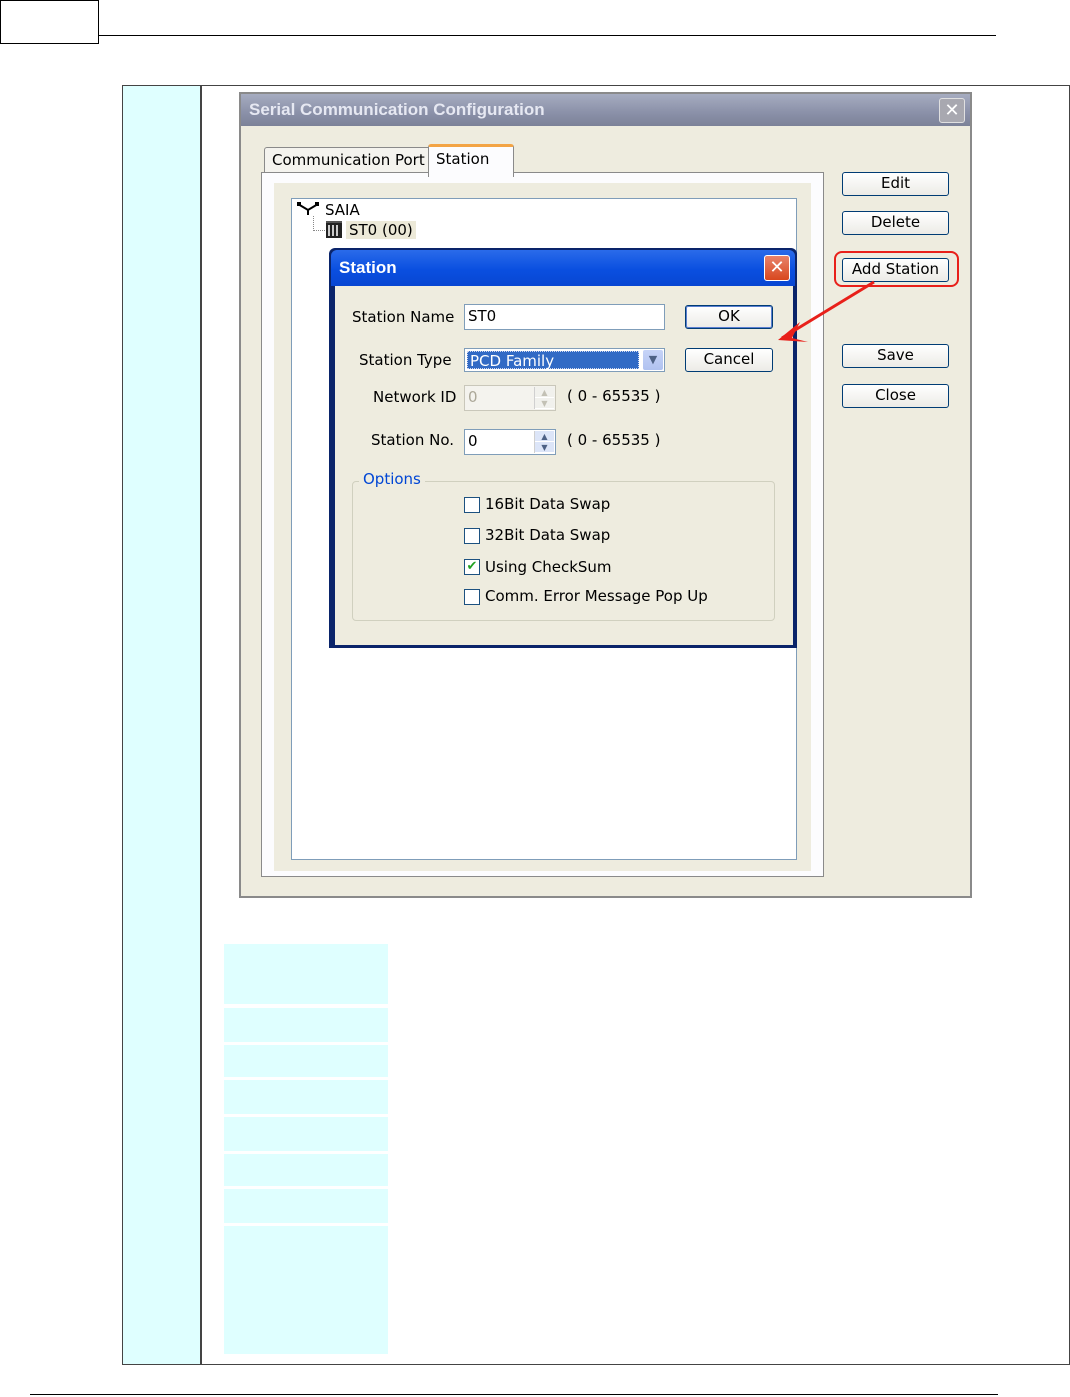 The height and width of the screenshot is (1397, 1070). What do you see at coordinates (653, 360) in the screenshot?
I see `chevron-down-icon: ▼` at bounding box center [653, 360].